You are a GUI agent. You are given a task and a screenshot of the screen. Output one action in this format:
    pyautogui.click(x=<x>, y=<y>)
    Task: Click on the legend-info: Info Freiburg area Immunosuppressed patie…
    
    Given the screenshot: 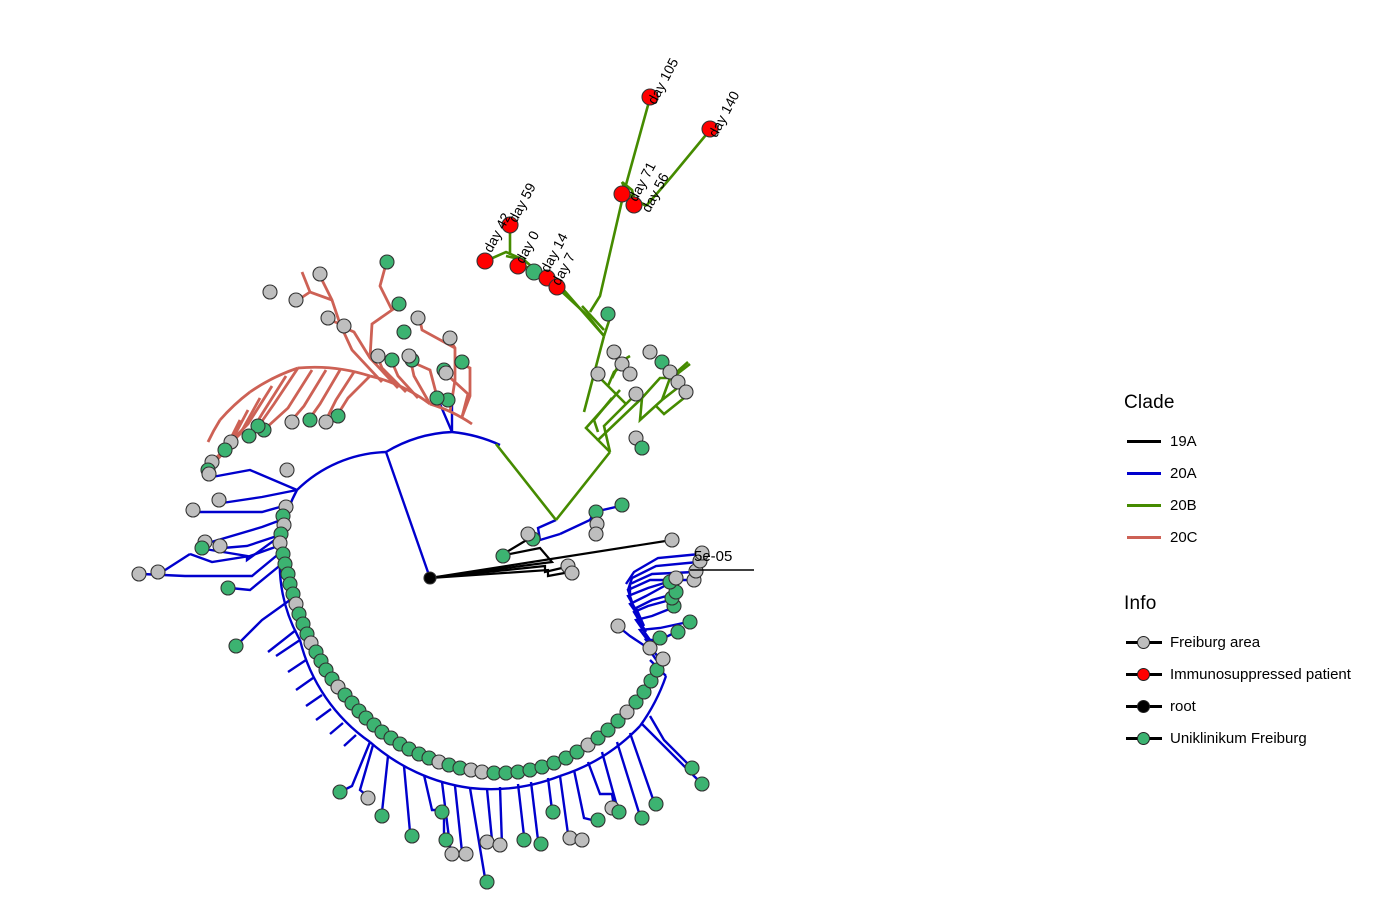 What is the action you would take?
    pyautogui.click(x=1236, y=673)
    